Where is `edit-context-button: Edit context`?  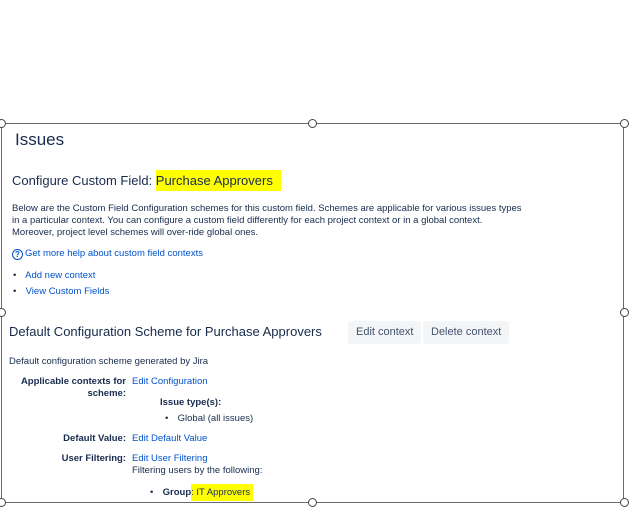 edit-context-button: Edit context is located at coordinates (385, 332).